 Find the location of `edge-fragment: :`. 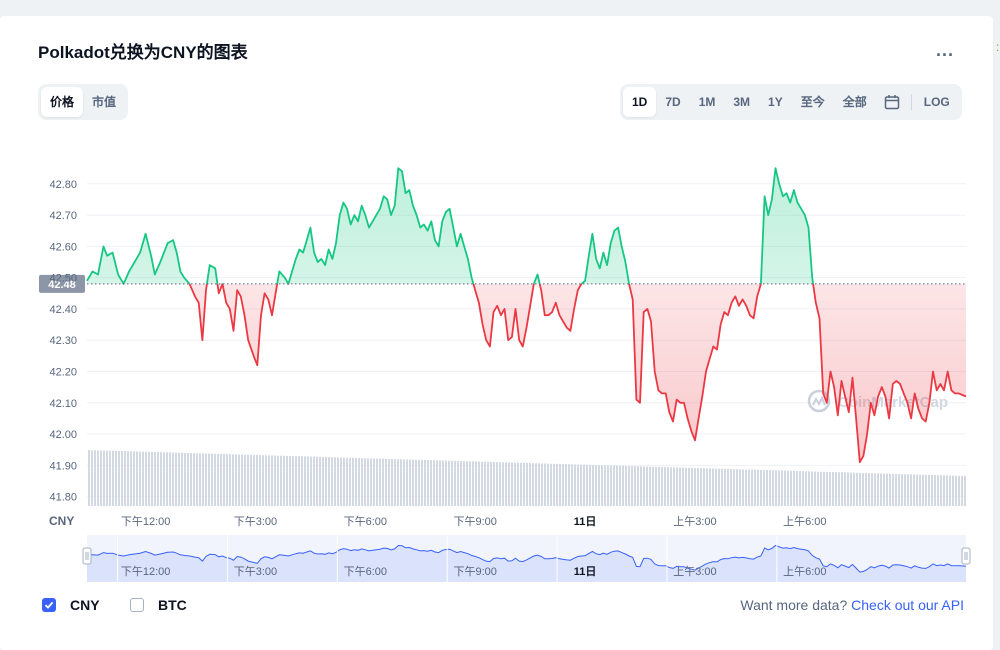

edge-fragment: : is located at coordinates (998, 47).